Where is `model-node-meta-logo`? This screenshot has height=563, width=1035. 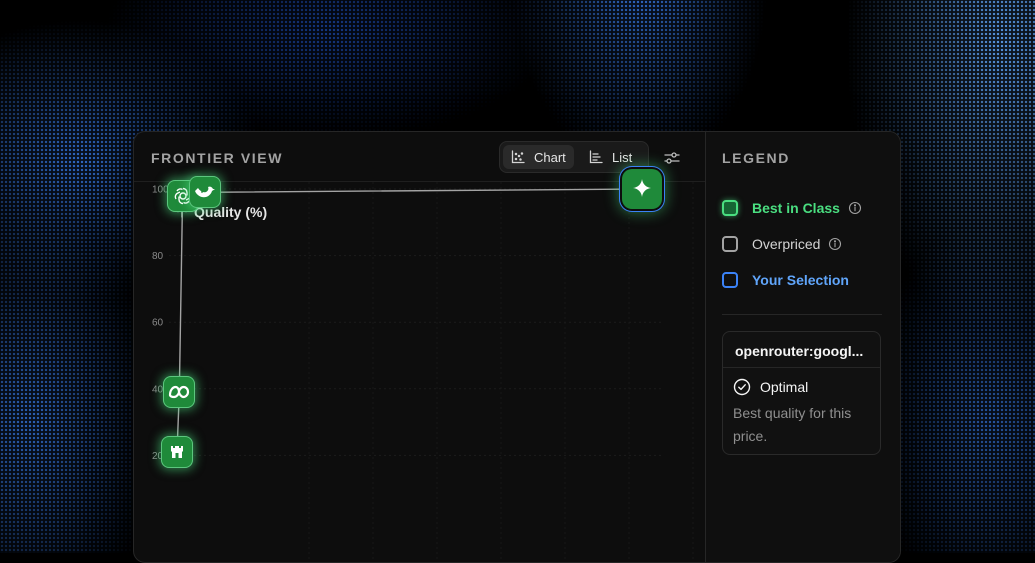
model-node-meta-logo is located at coordinates (179, 392).